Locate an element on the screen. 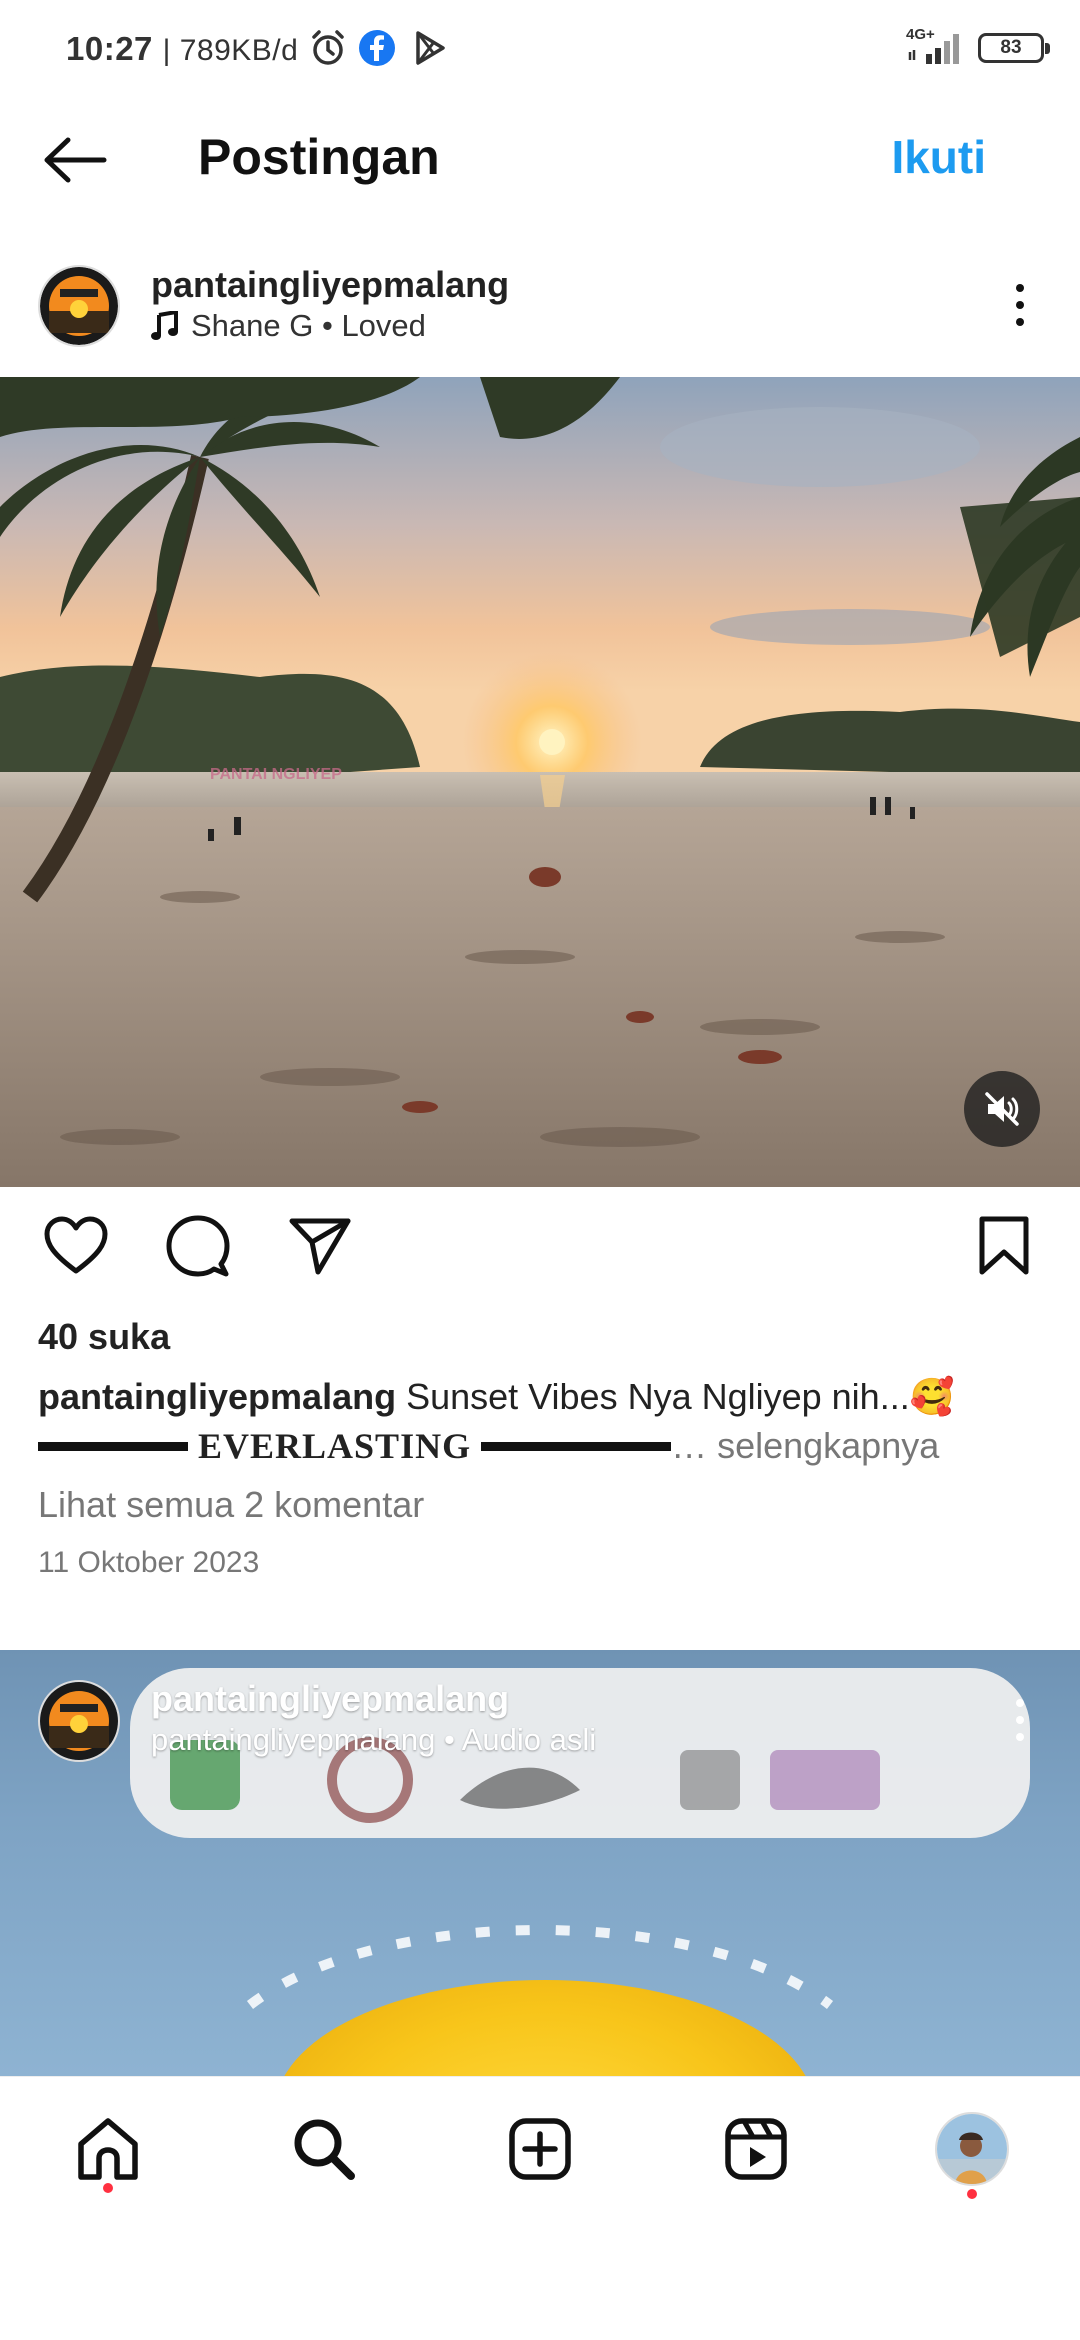 The width and height of the screenshot is (1080, 2340). see-more-link: … selengkapnya is located at coordinates (805, 1446).